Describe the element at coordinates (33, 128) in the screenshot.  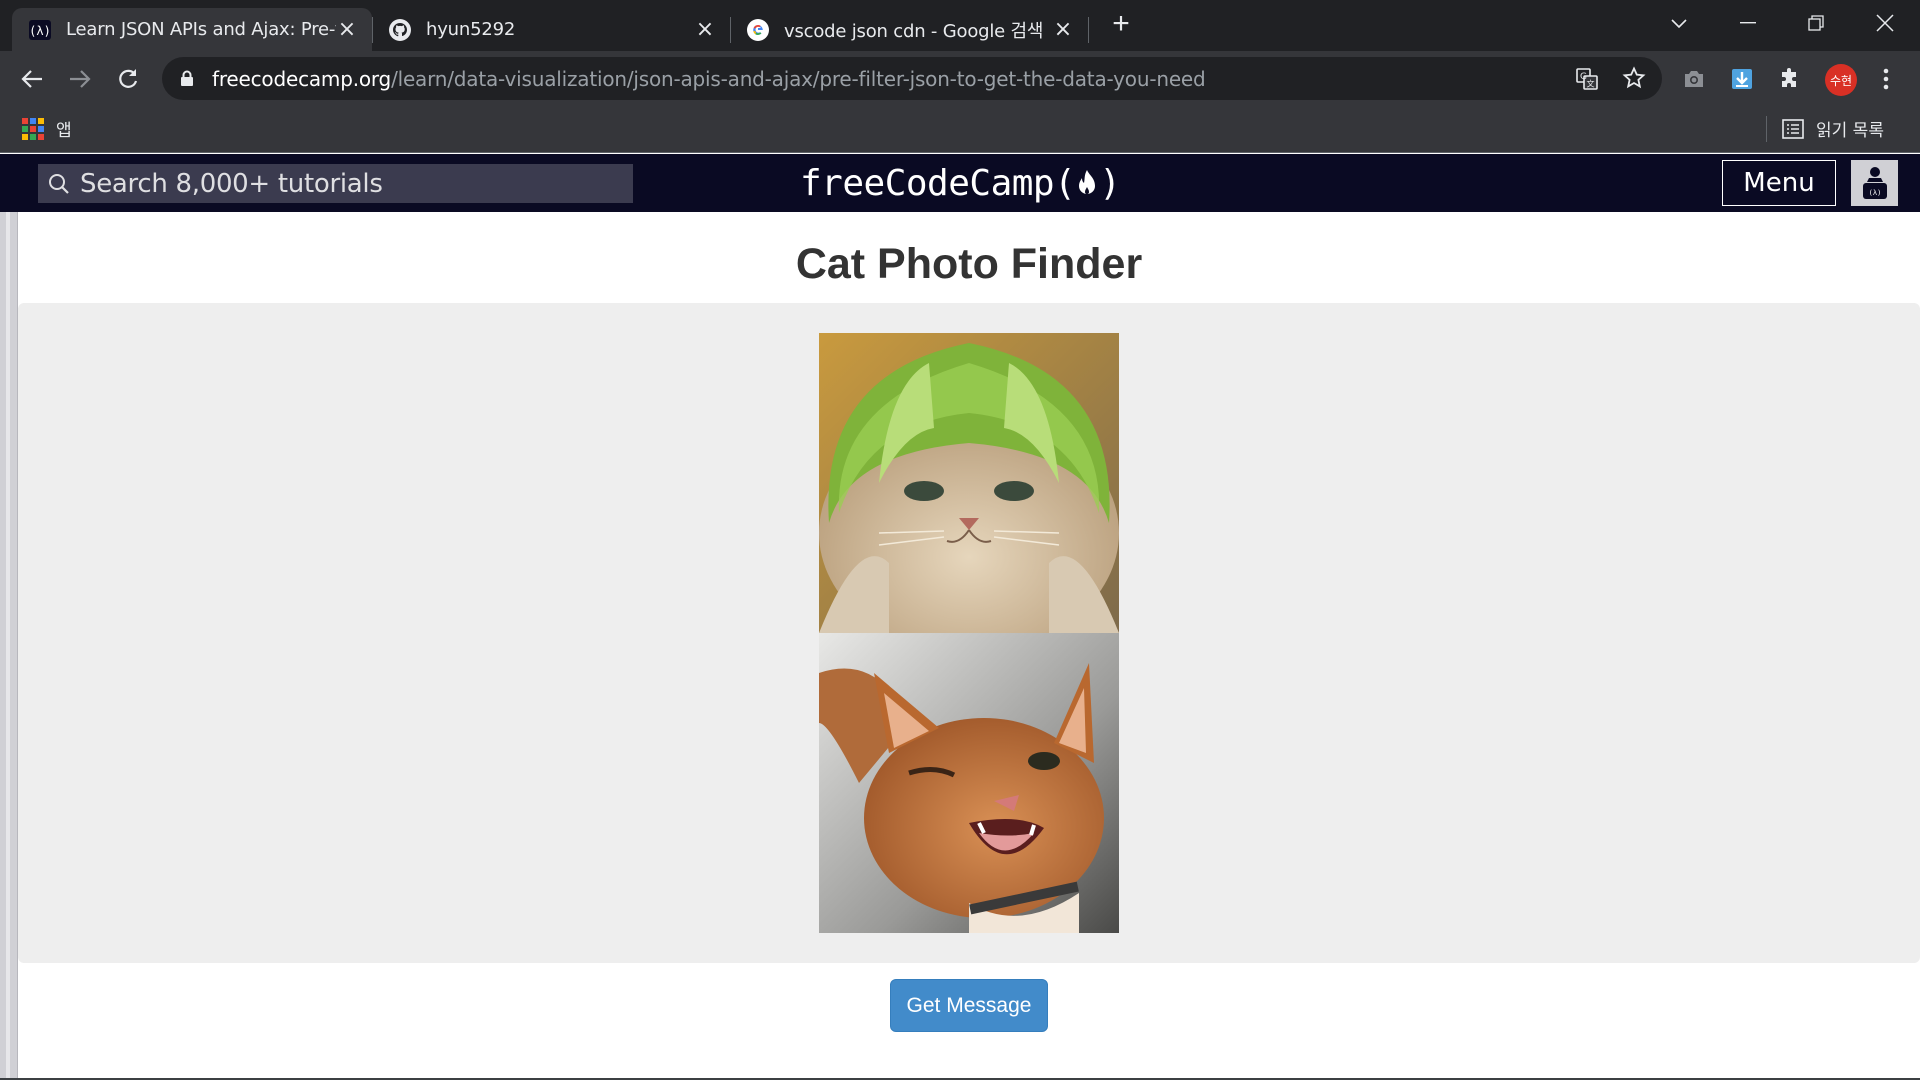
I see `apps-grid-icon` at that location.